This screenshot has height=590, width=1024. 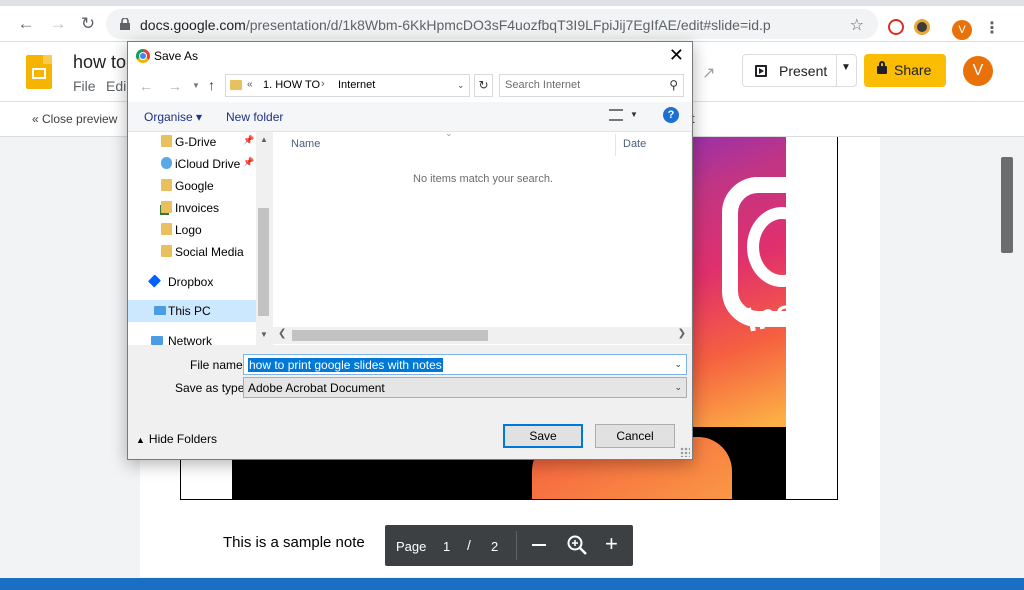 What do you see at coordinates (962, 30) in the screenshot?
I see `profile-avatar: V` at bounding box center [962, 30].